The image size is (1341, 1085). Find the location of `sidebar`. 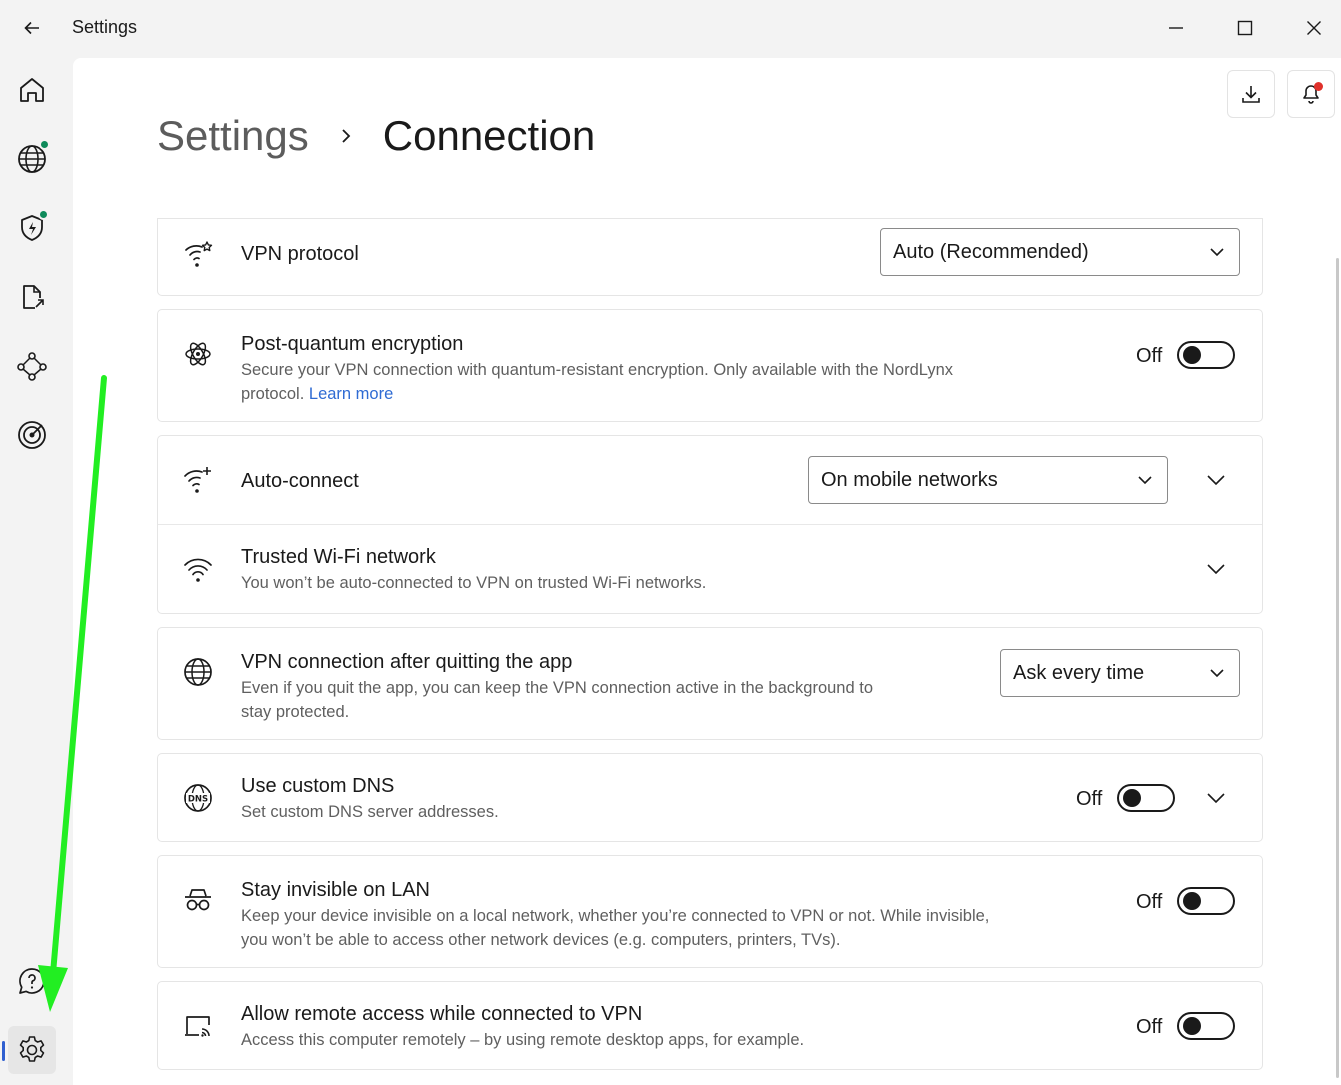

sidebar is located at coordinates (36, 570).